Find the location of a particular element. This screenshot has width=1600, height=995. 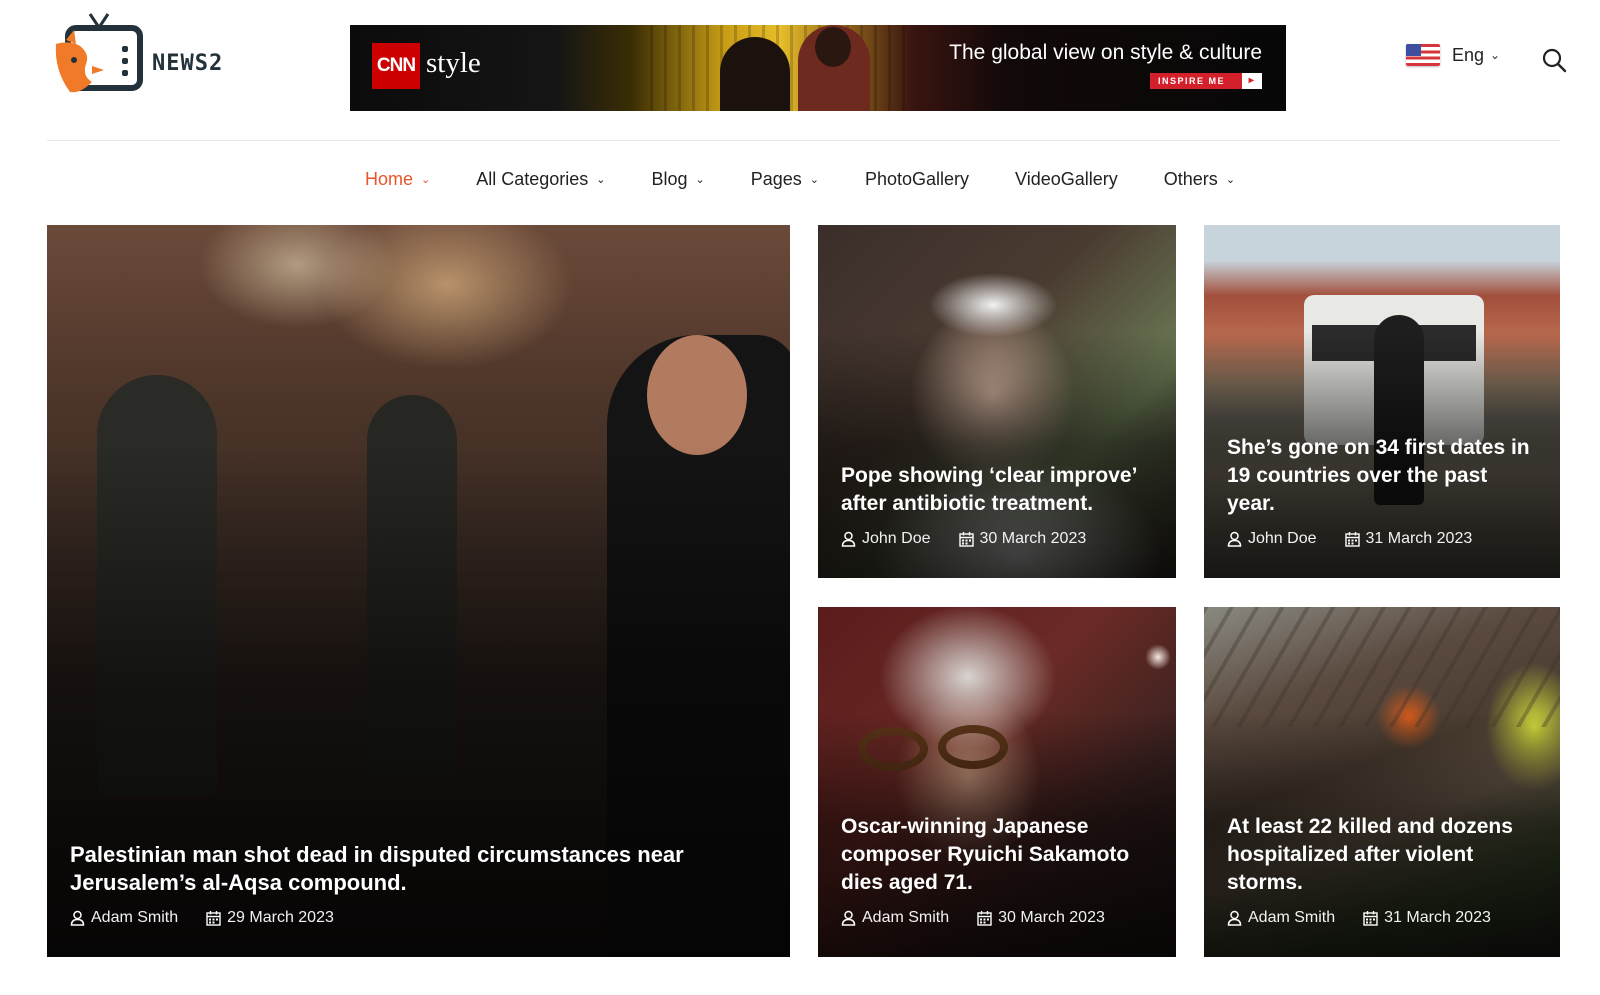

nav-item-pages: Pages ⌄ is located at coordinates (785, 179).